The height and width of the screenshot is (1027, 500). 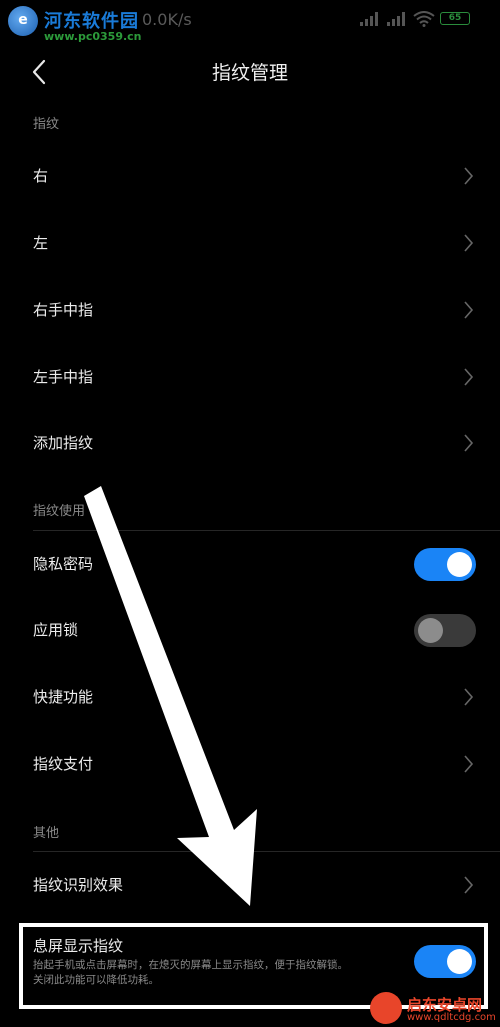 I want to click on battery-icon: 65, so click(x=455, y=18).